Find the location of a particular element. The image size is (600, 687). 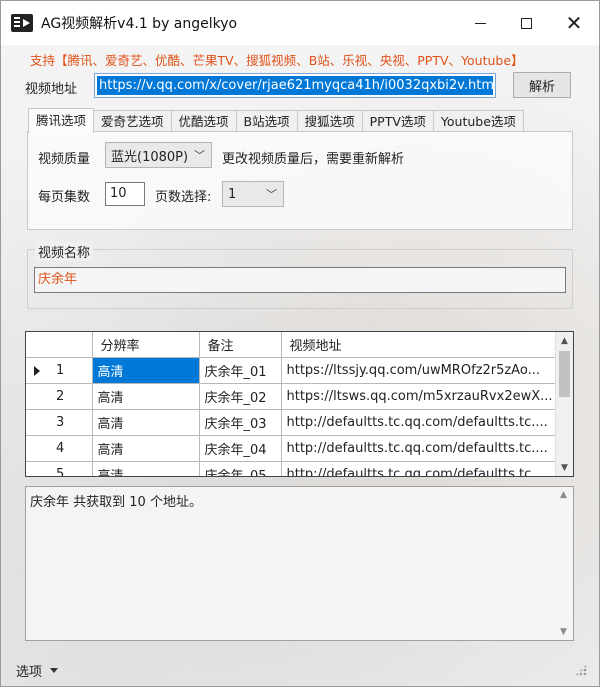

row-index: 3 is located at coordinates (59, 422).